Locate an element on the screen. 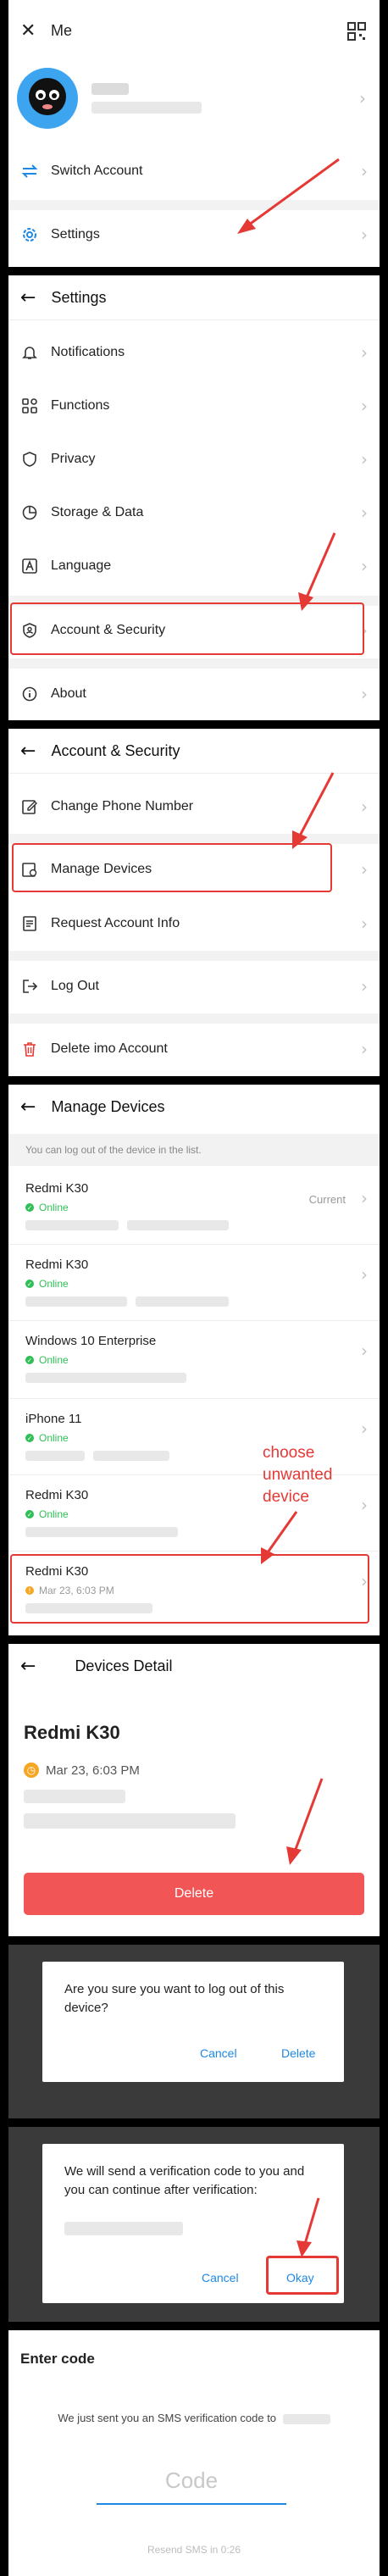 The height and width of the screenshot is (2576, 388). edit-icon is located at coordinates (30, 806).